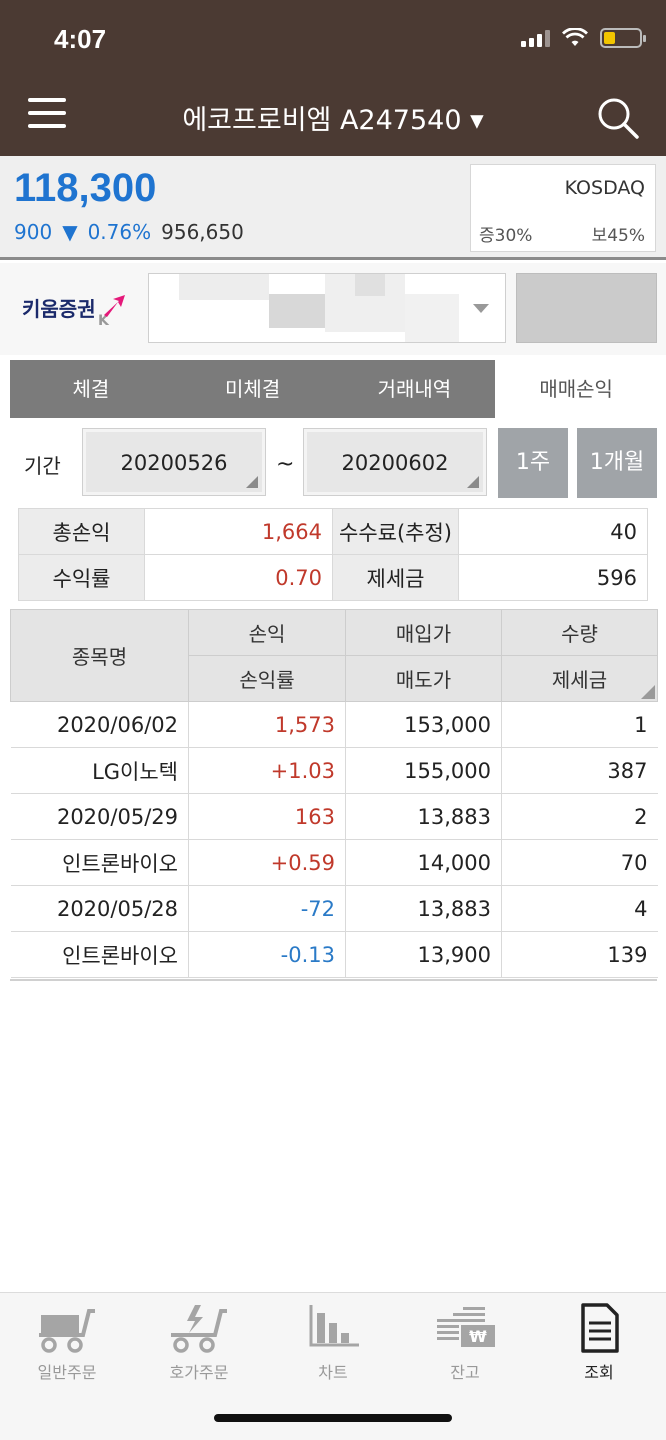 The height and width of the screenshot is (1440, 666). Describe the element at coordinates (267, 770) in the screenshot. I see `row-pl-rate: +1.03` at that location.